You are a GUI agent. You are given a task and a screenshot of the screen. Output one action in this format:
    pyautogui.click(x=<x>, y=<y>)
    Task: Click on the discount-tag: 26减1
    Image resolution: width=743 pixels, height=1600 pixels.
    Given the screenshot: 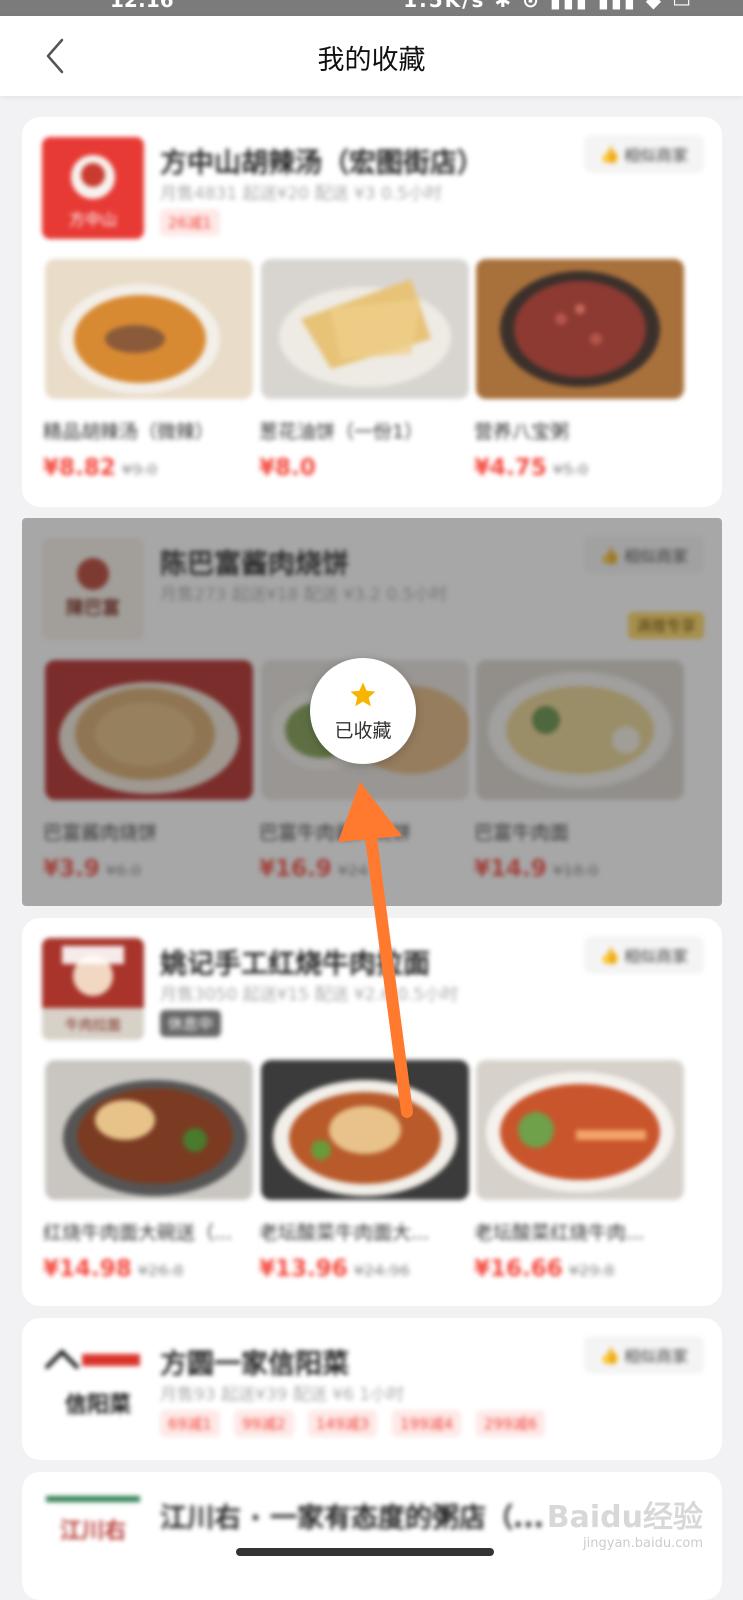 What is the action you would take?
    pyautogui.click(x=190, y=222)
    